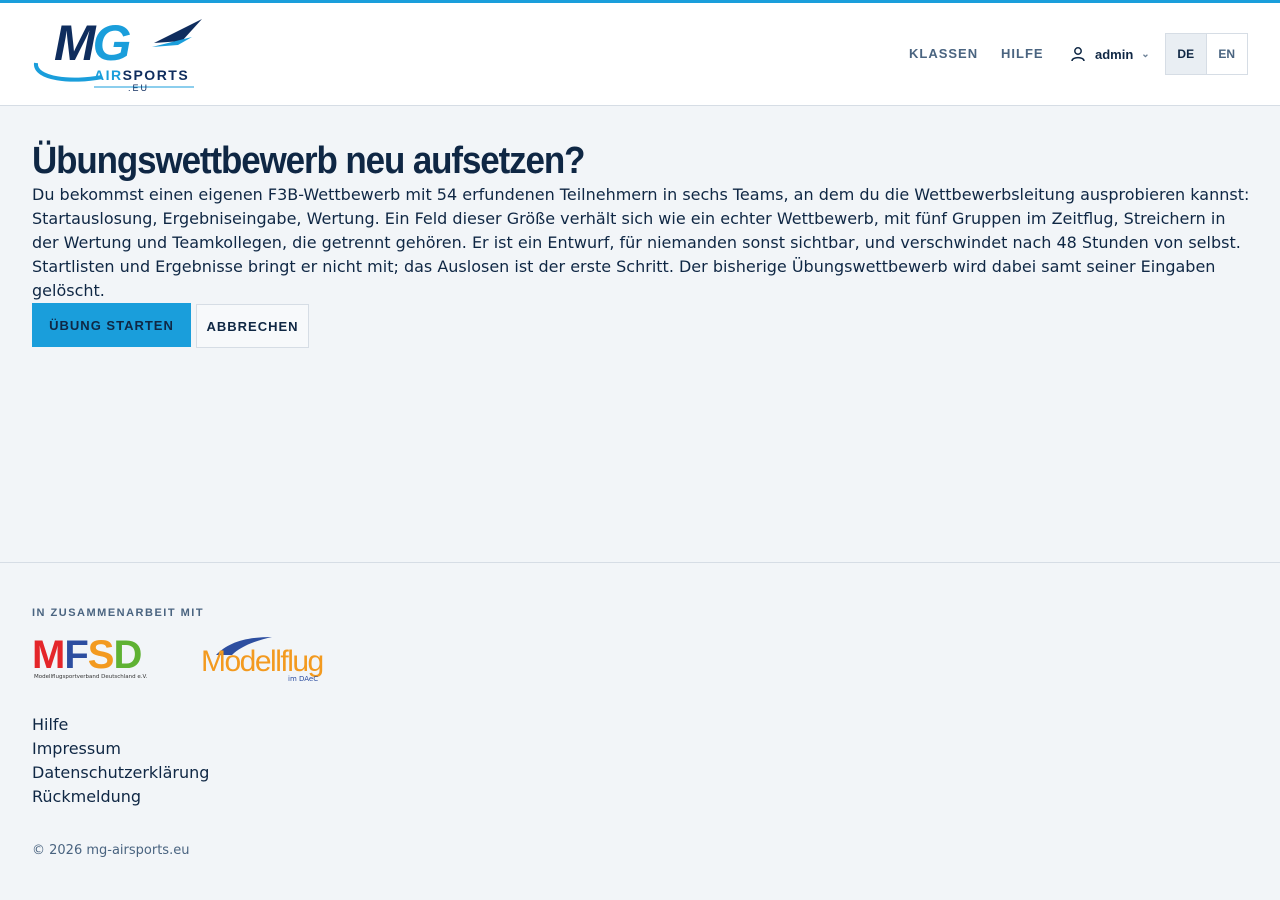  What do you see at coordinates (120, 773) in the screenshot?
I see `footer-link-privacy: Datenschutzerklärung` at bounding box center [120, 773].